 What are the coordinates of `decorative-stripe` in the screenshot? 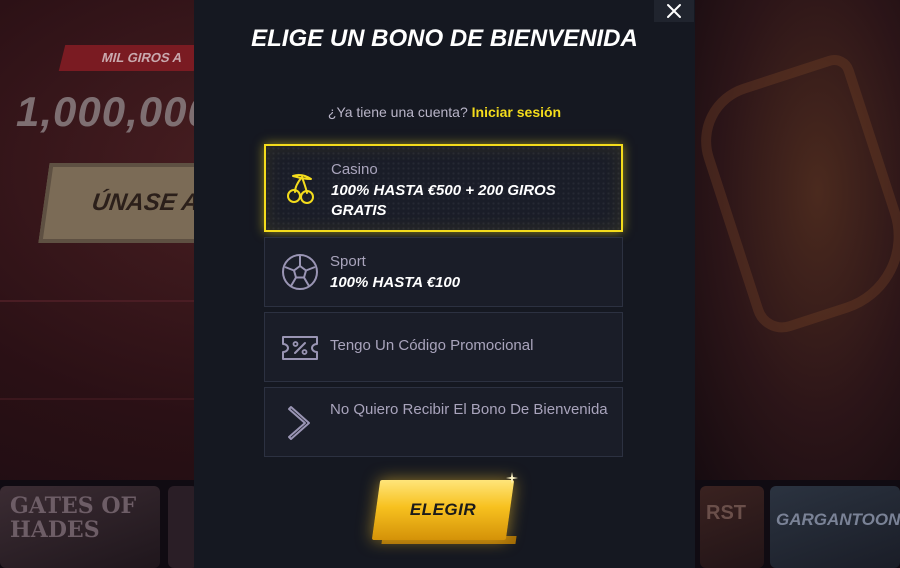 It's located at (97, 350).